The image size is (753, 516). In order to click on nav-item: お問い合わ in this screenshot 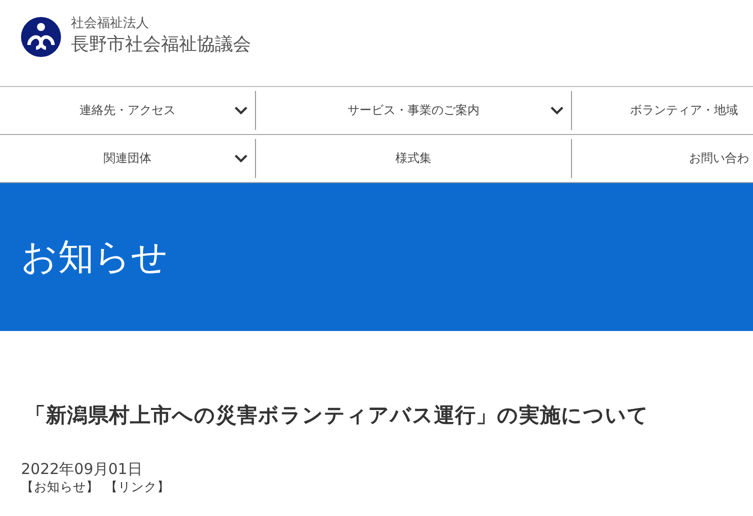, I will do `click(662, 158)`.